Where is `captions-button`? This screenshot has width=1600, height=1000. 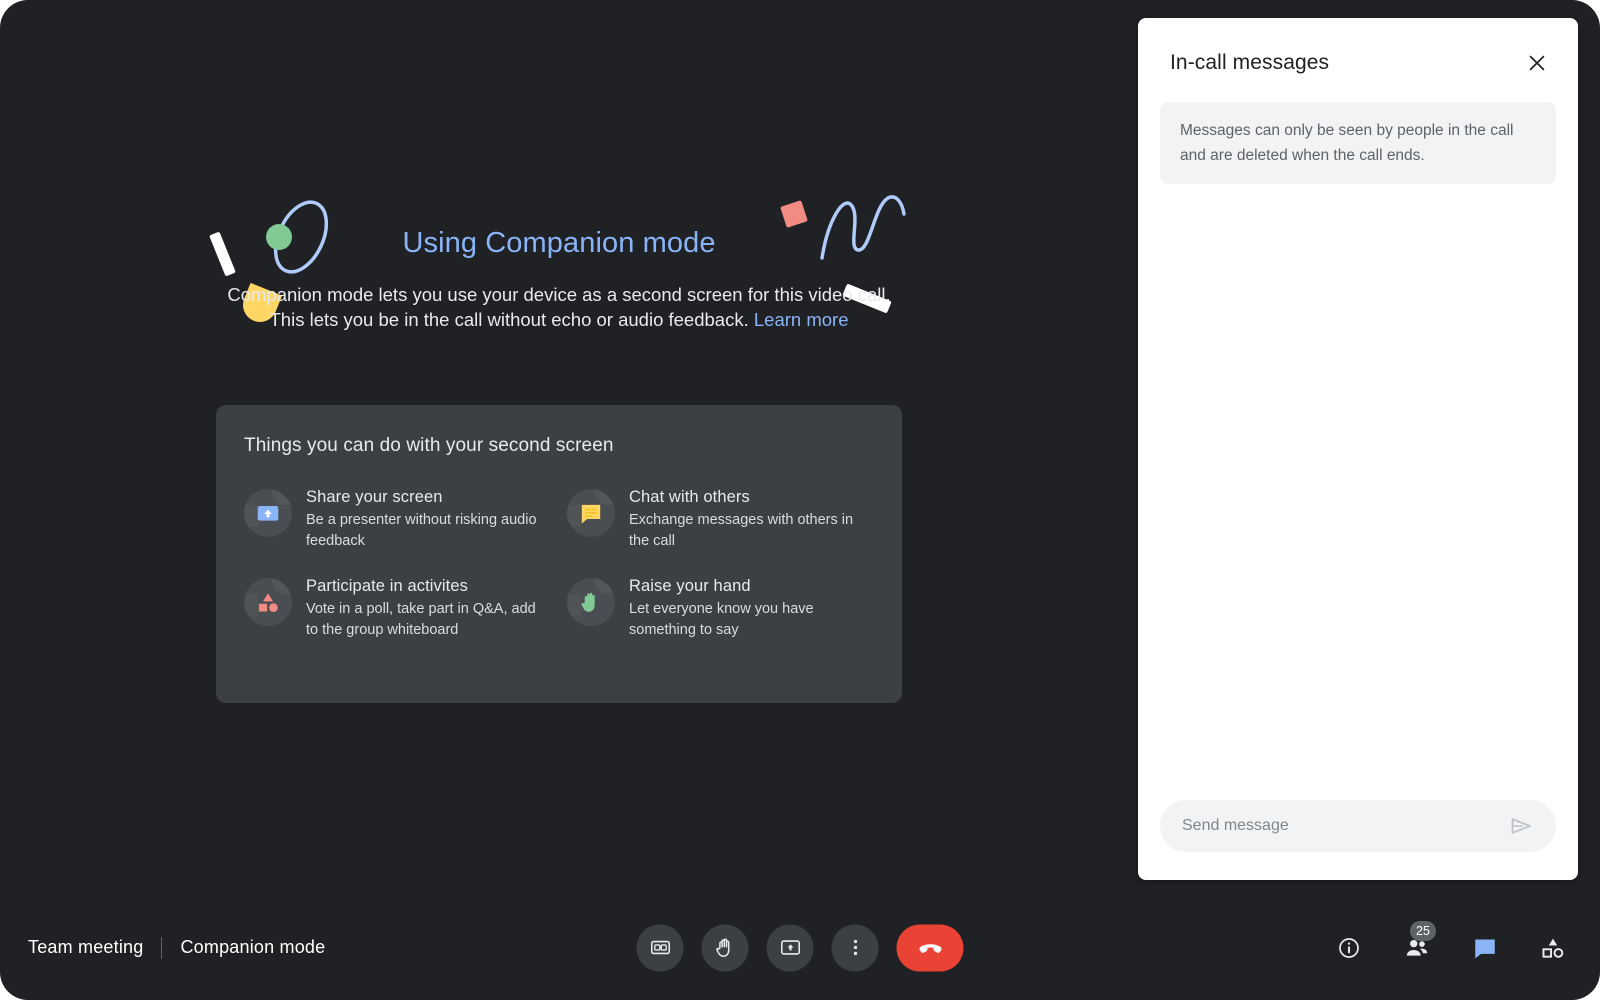 captions-button is located at coordinates (660, 947).